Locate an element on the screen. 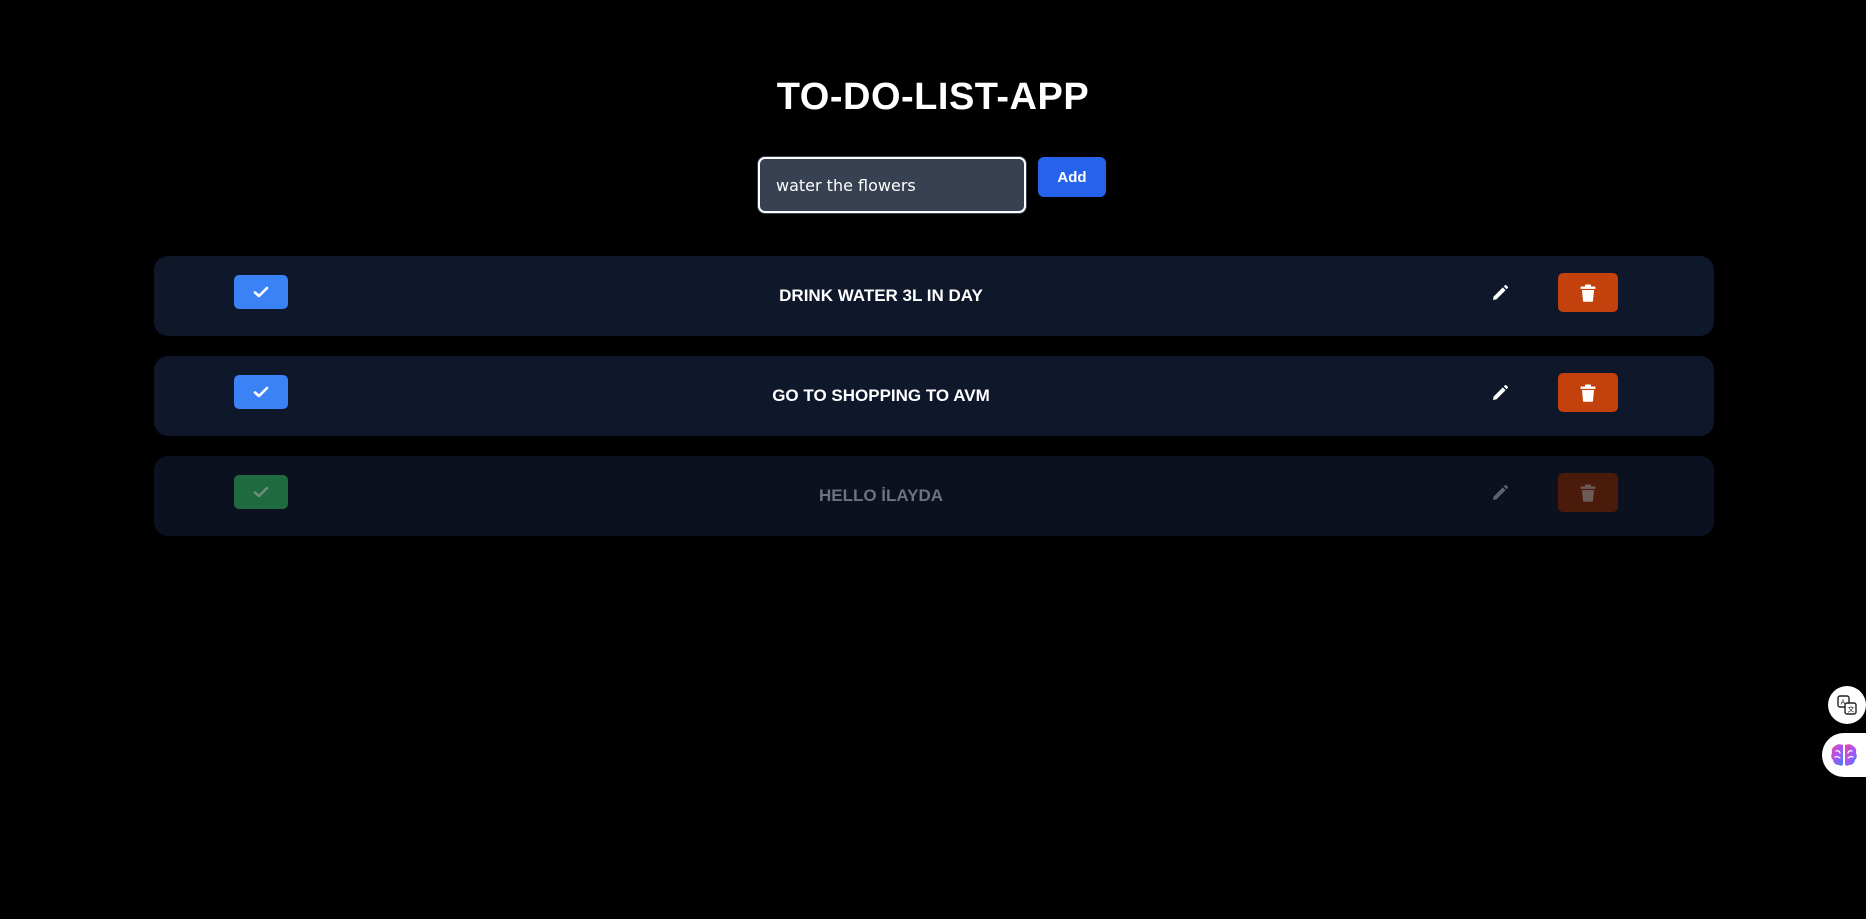 This screenshot has width=1866, height=919. assistant-widget is located at coordinates (1844, 755).